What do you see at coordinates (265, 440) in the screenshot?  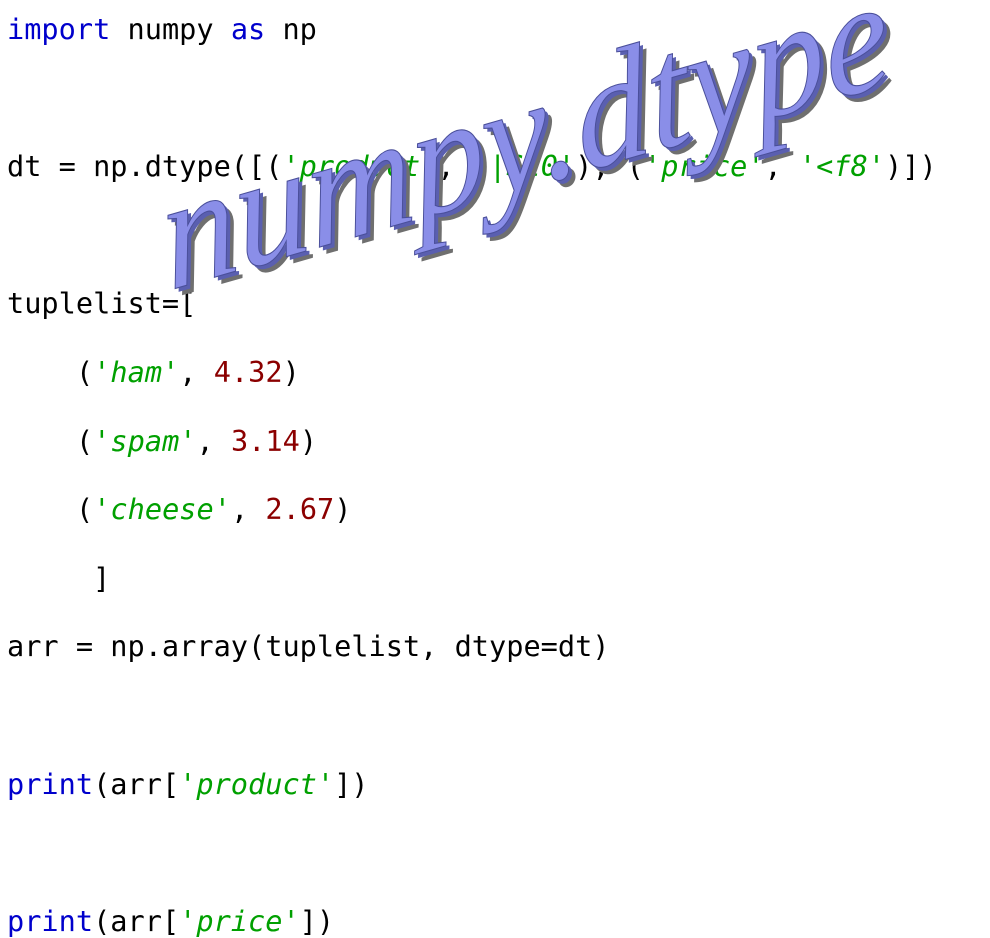 I see `number-literal: 3.14` at bounding box center [265, 440].